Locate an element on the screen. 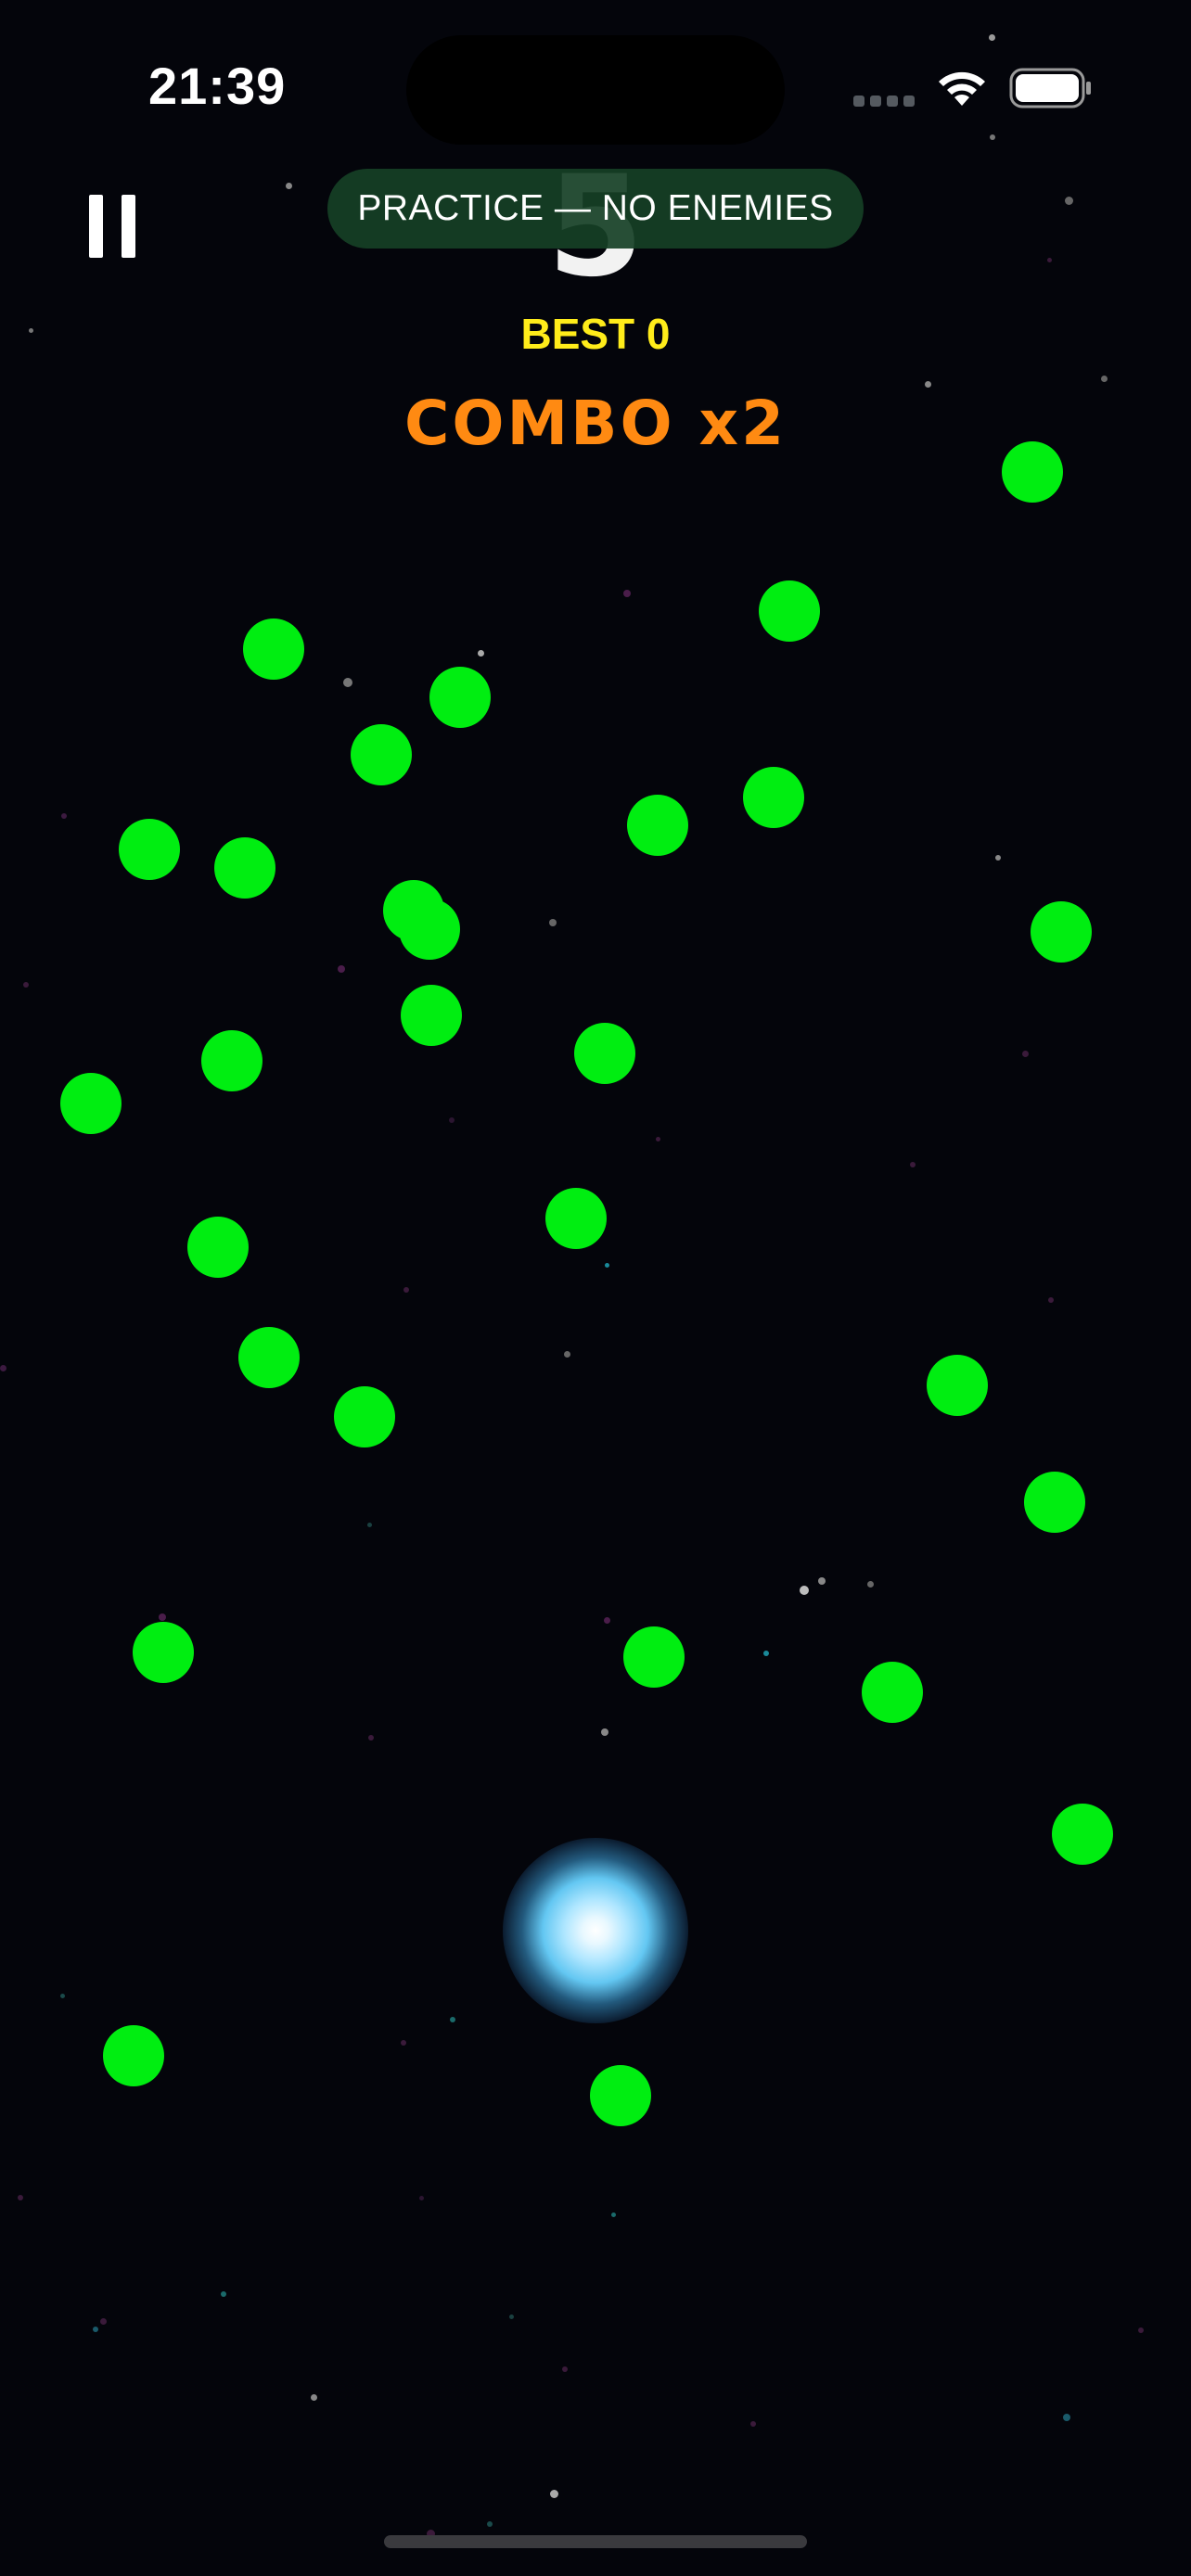  wifi-icon is located at coordinates (962, 89).